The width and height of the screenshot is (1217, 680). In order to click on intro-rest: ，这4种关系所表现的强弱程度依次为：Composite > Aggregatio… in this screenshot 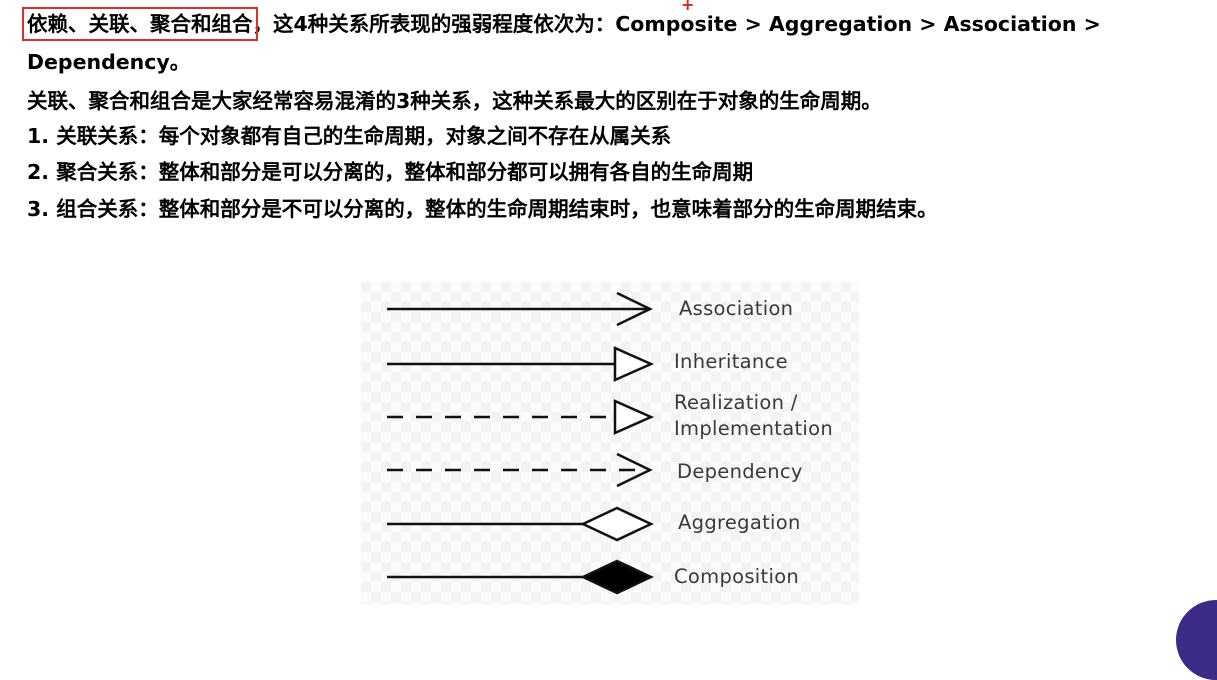, I will do `click(676, 24)`.